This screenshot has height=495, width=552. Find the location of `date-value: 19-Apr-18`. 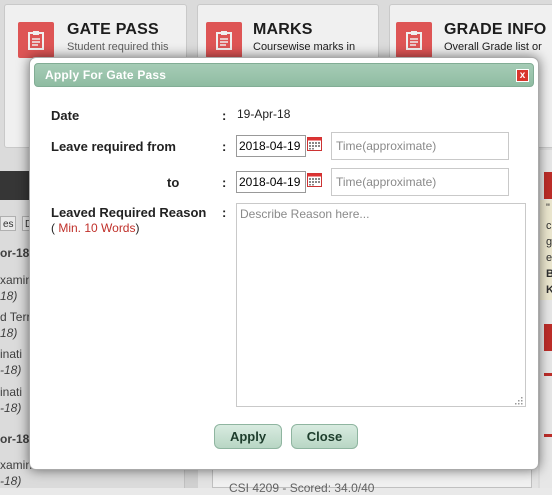

date-value: 19-Apr-18 is located at coordinates (264, 114).